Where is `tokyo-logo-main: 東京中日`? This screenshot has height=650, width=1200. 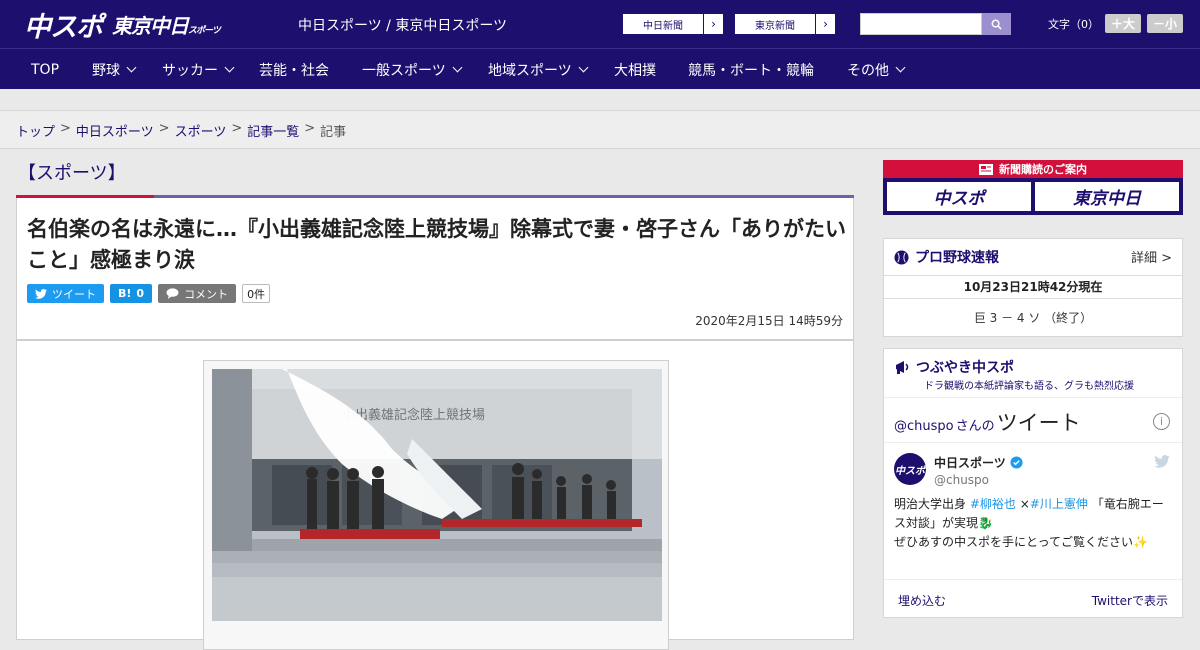
tokyo-logo-main: 東京中日 is located at coordinates (150, 25).